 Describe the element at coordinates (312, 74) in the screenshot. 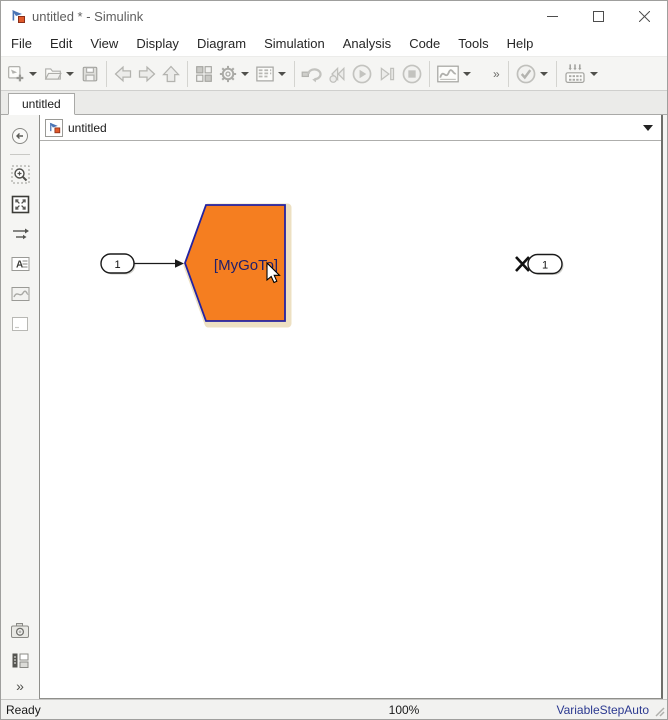

I see `fast-restart-button` at that location.